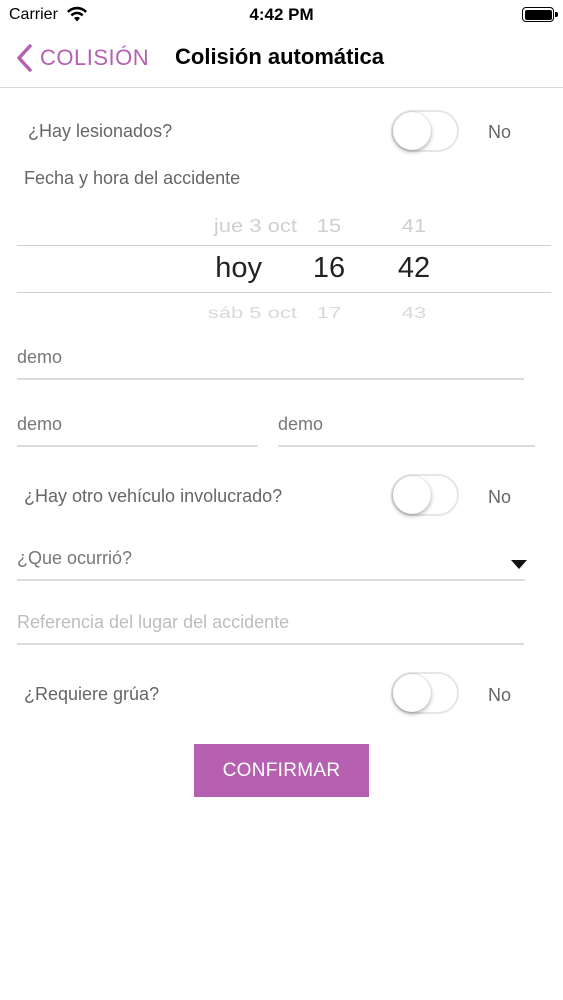  What do you see at coordinates (270, 359) in the screenshot?
I see `text-field-1: demo` at bounding box center [270, 359].